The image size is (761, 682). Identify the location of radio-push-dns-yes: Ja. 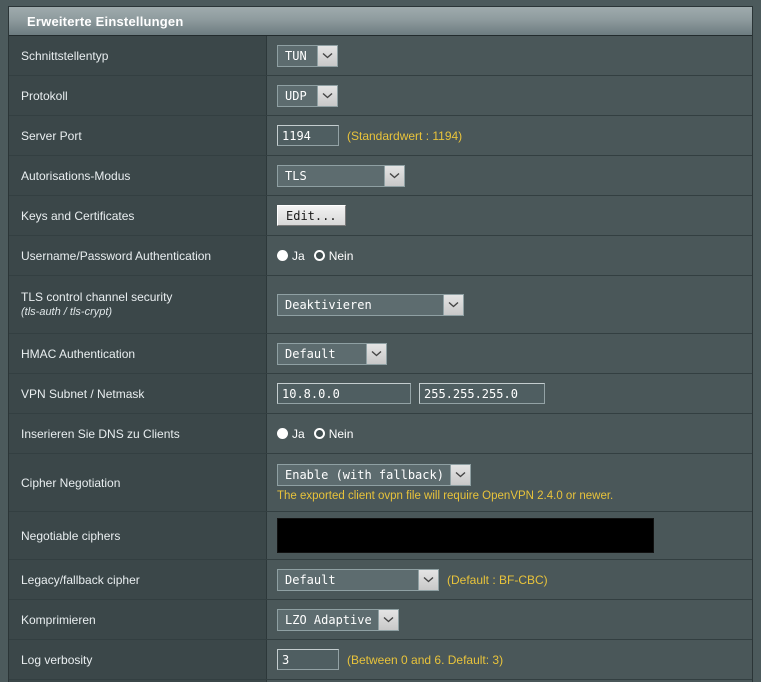
(291, 434).